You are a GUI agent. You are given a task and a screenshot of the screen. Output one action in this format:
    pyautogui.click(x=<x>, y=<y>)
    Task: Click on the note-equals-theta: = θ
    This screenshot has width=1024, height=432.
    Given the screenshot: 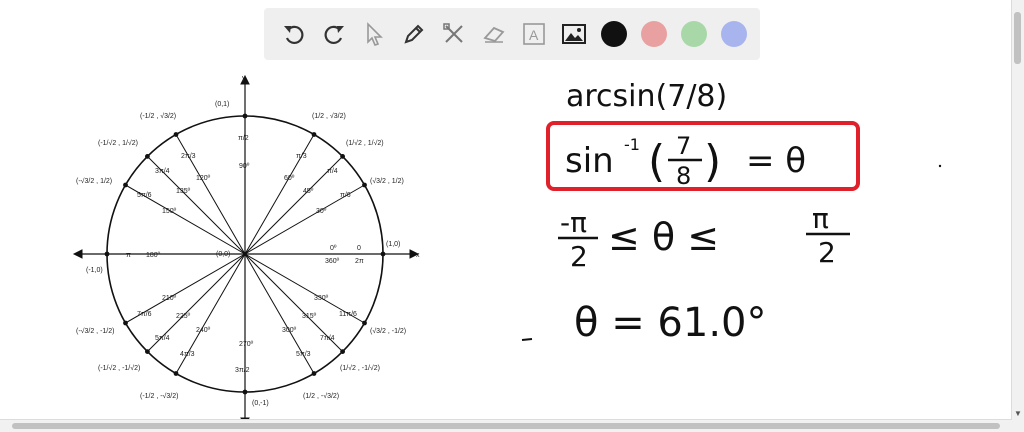 What is the action you would take?
    pyautogui.click(x=776, y=161)
    